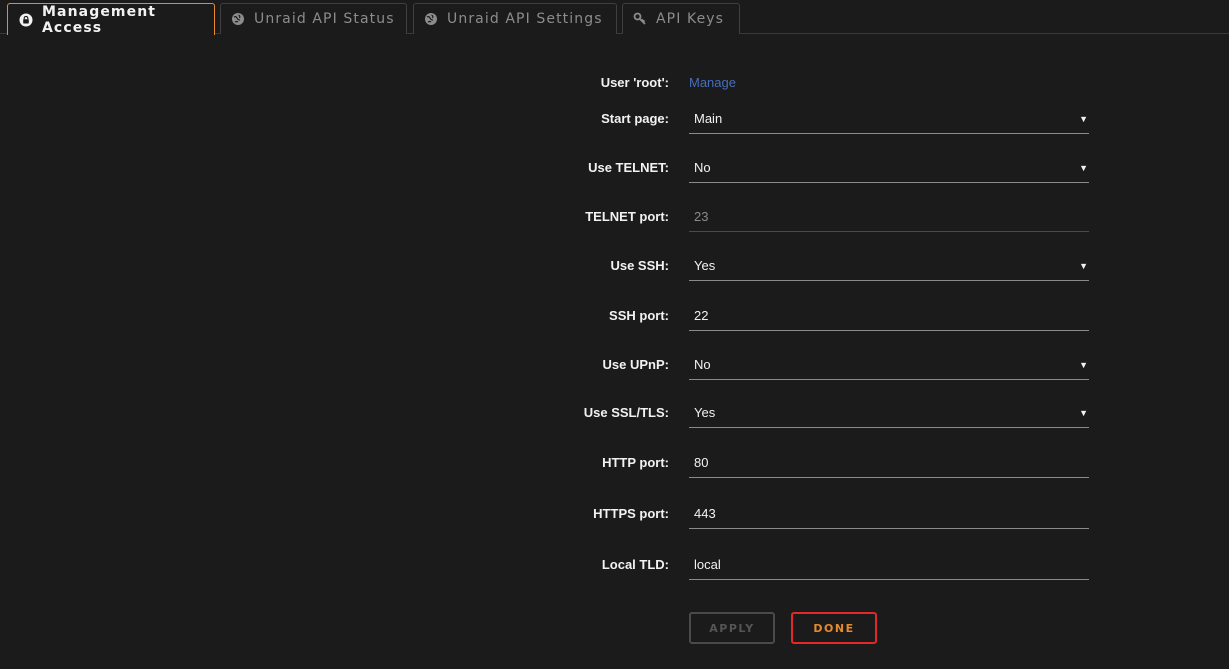  Describe the element at coordinates (705, 265) in the screenshot. I see `use-ssh-value: Yes` at that location.